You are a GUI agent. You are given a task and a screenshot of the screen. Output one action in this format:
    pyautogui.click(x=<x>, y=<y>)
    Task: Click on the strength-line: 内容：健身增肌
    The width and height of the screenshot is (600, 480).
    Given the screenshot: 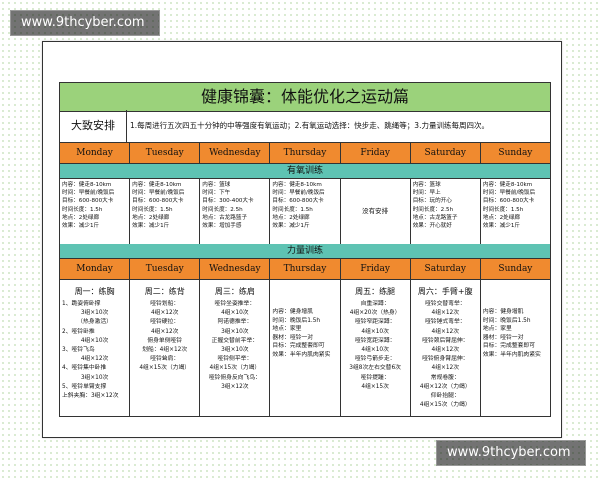 What is the action you would take?
    pyautogui.click(x=293, y=312)
    